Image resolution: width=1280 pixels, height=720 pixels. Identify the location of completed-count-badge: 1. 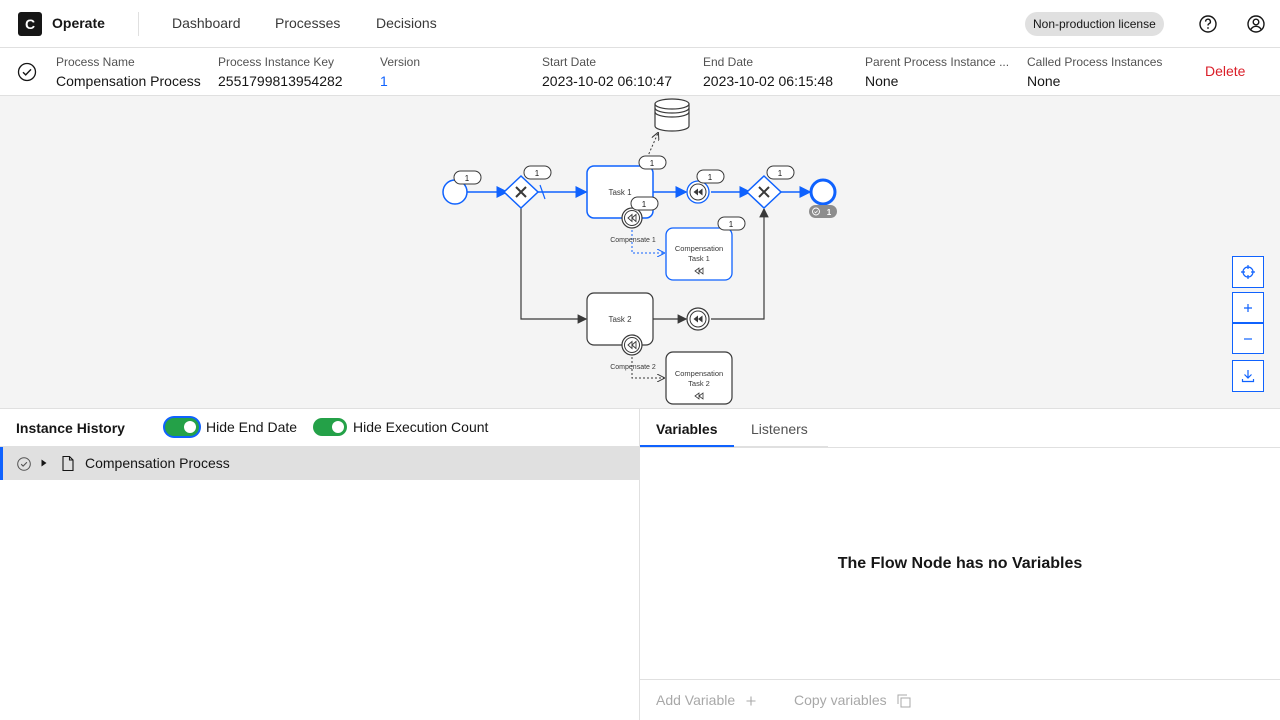
(823, 211).